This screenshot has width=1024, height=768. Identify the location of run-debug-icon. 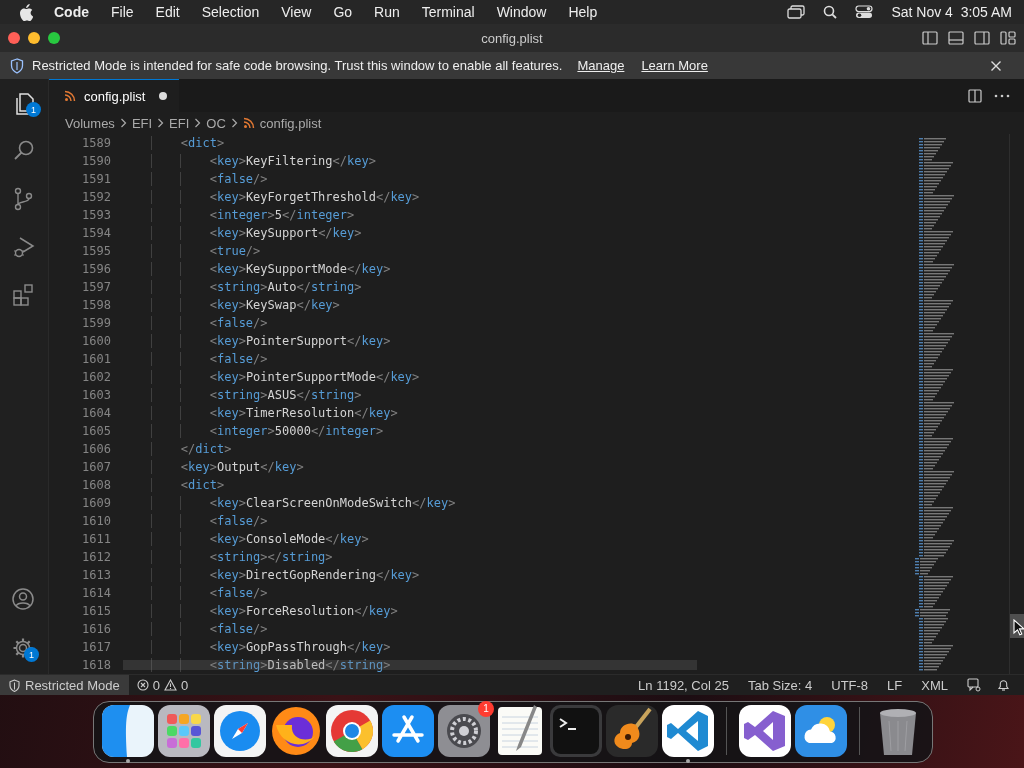
(24, 247).